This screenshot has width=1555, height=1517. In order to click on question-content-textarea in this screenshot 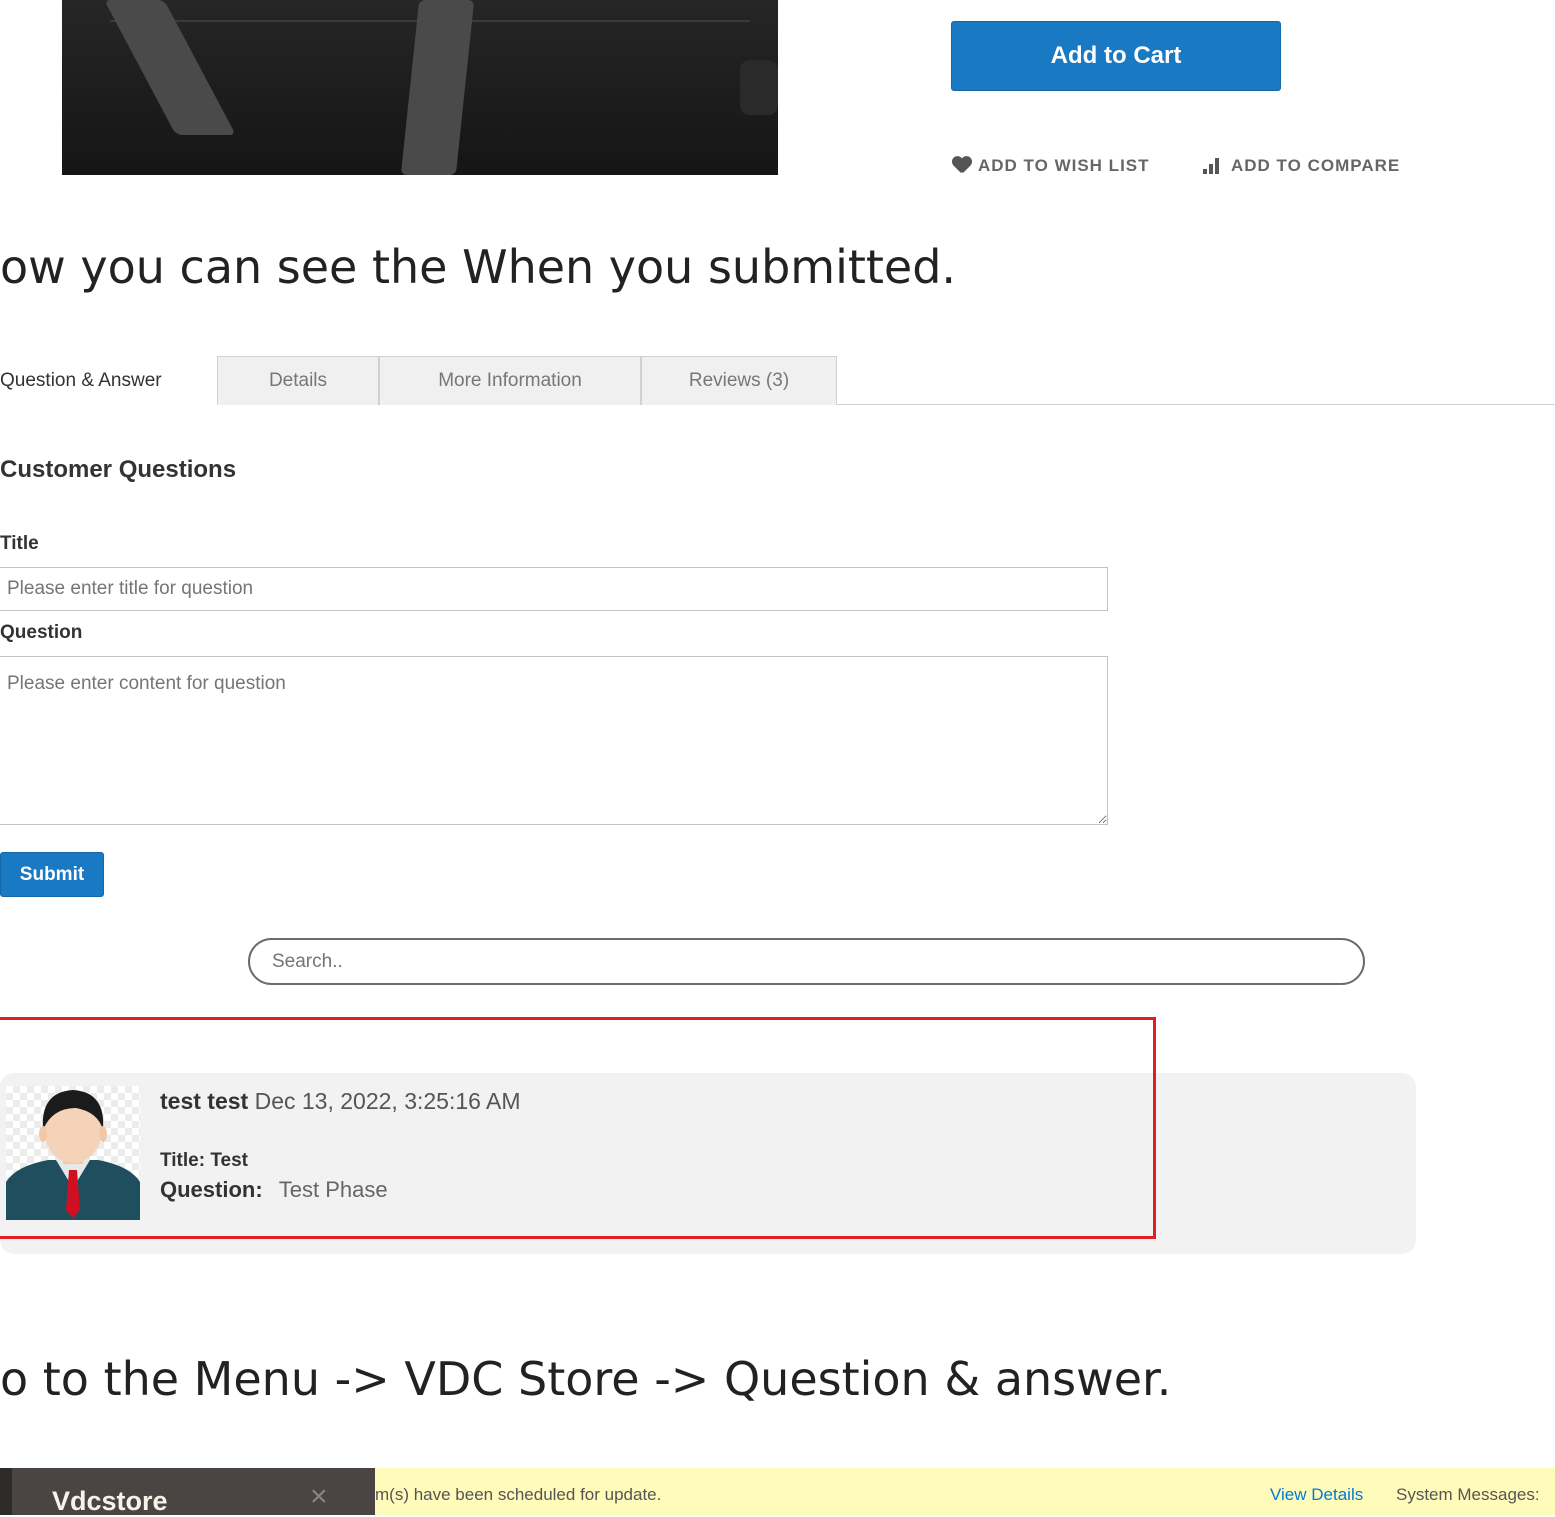, I will do `click(554, 740)`.